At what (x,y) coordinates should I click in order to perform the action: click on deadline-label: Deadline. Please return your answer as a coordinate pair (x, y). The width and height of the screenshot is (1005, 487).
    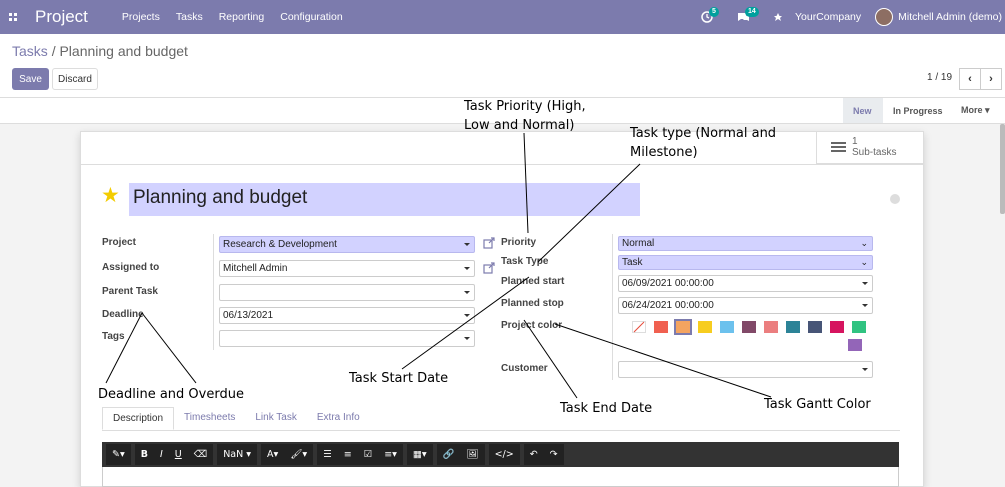
    Looking at the image, I should click on (123, 314).